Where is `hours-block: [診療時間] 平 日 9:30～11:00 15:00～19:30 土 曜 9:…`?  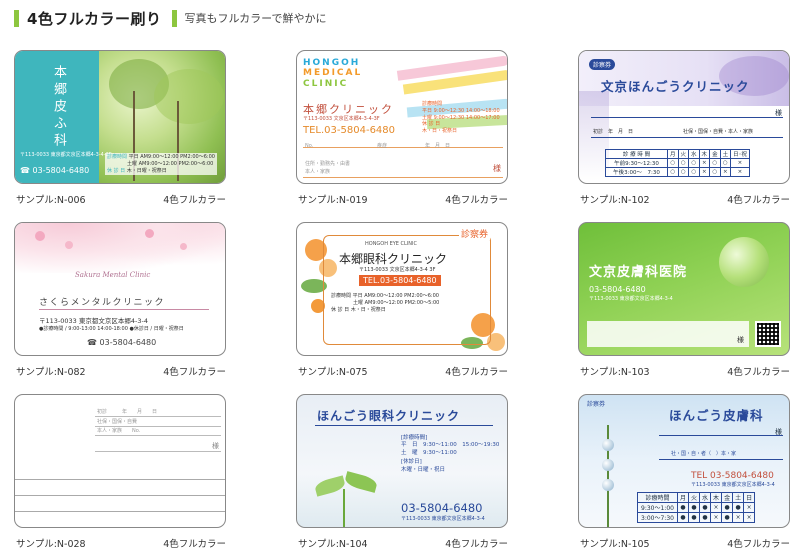 hours-block: [診療時間] 平 日 9:30～11:00 15:00～19:30 土 曜 9:… is located at coordinates (450, 454).